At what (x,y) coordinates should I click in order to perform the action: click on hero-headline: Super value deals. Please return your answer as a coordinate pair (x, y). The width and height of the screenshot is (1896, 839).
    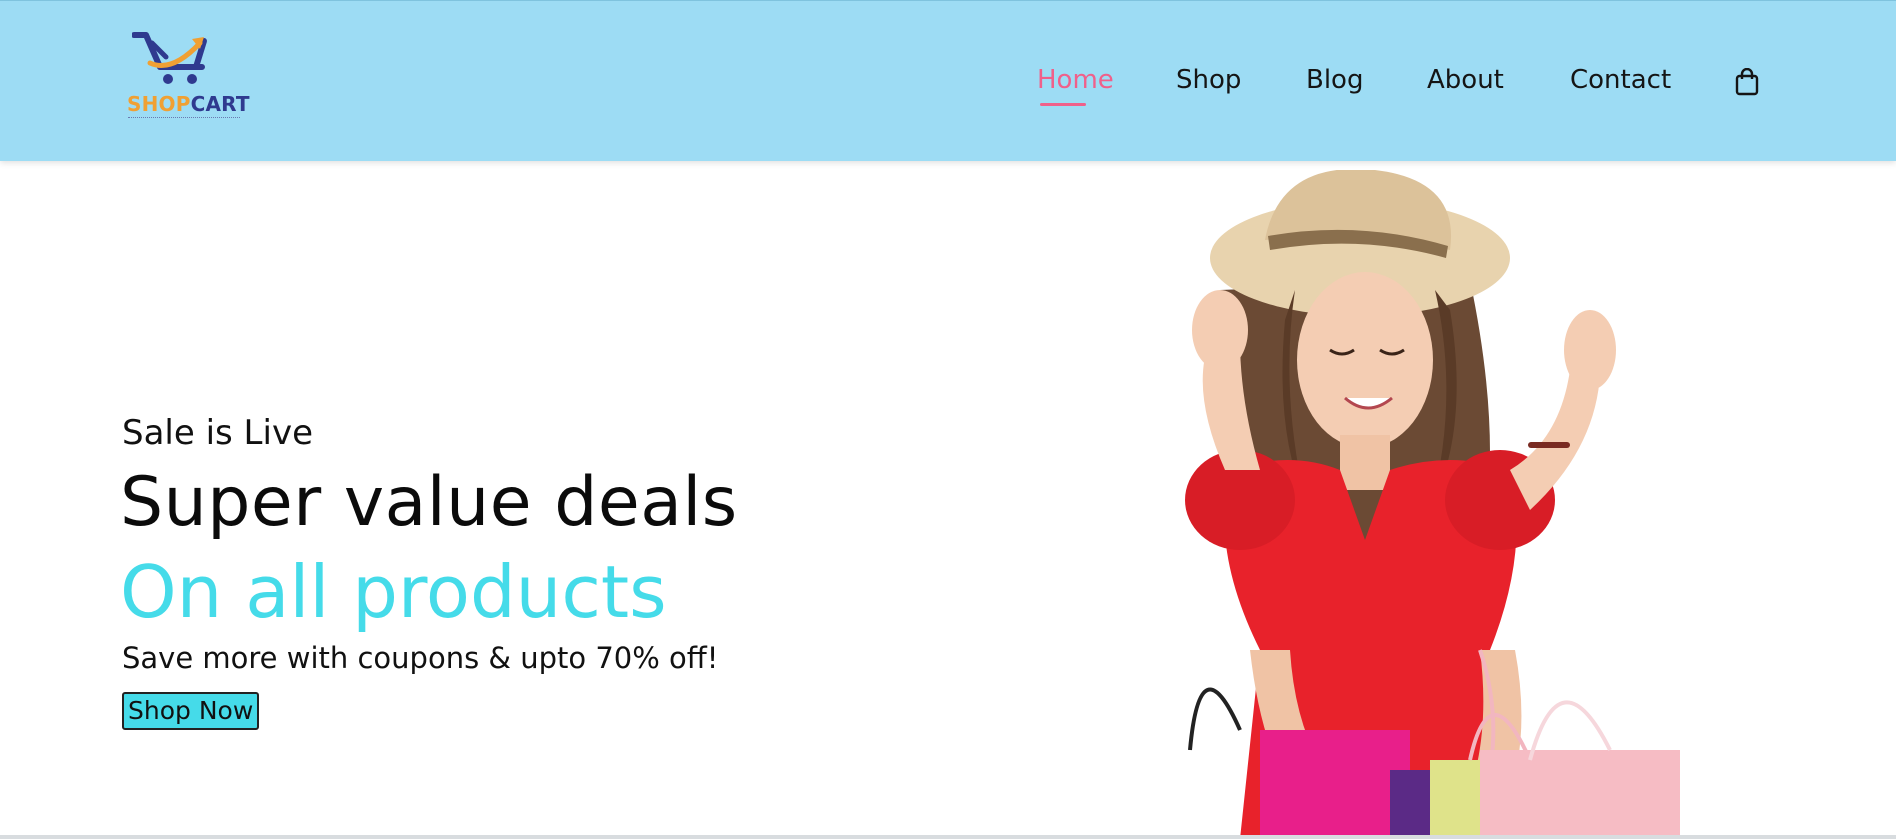
    Looking at the image, I should click on (429, 502).